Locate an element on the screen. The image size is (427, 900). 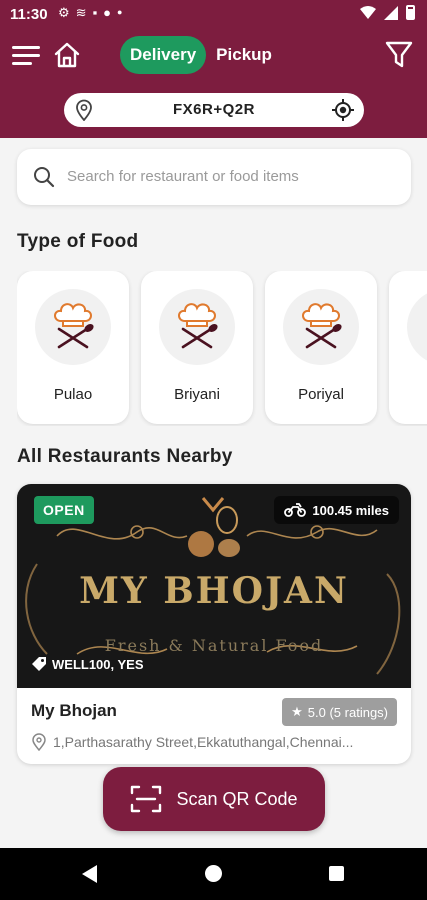
scan-qr-label: Scan QR Code is located at coordinates (237, 798).